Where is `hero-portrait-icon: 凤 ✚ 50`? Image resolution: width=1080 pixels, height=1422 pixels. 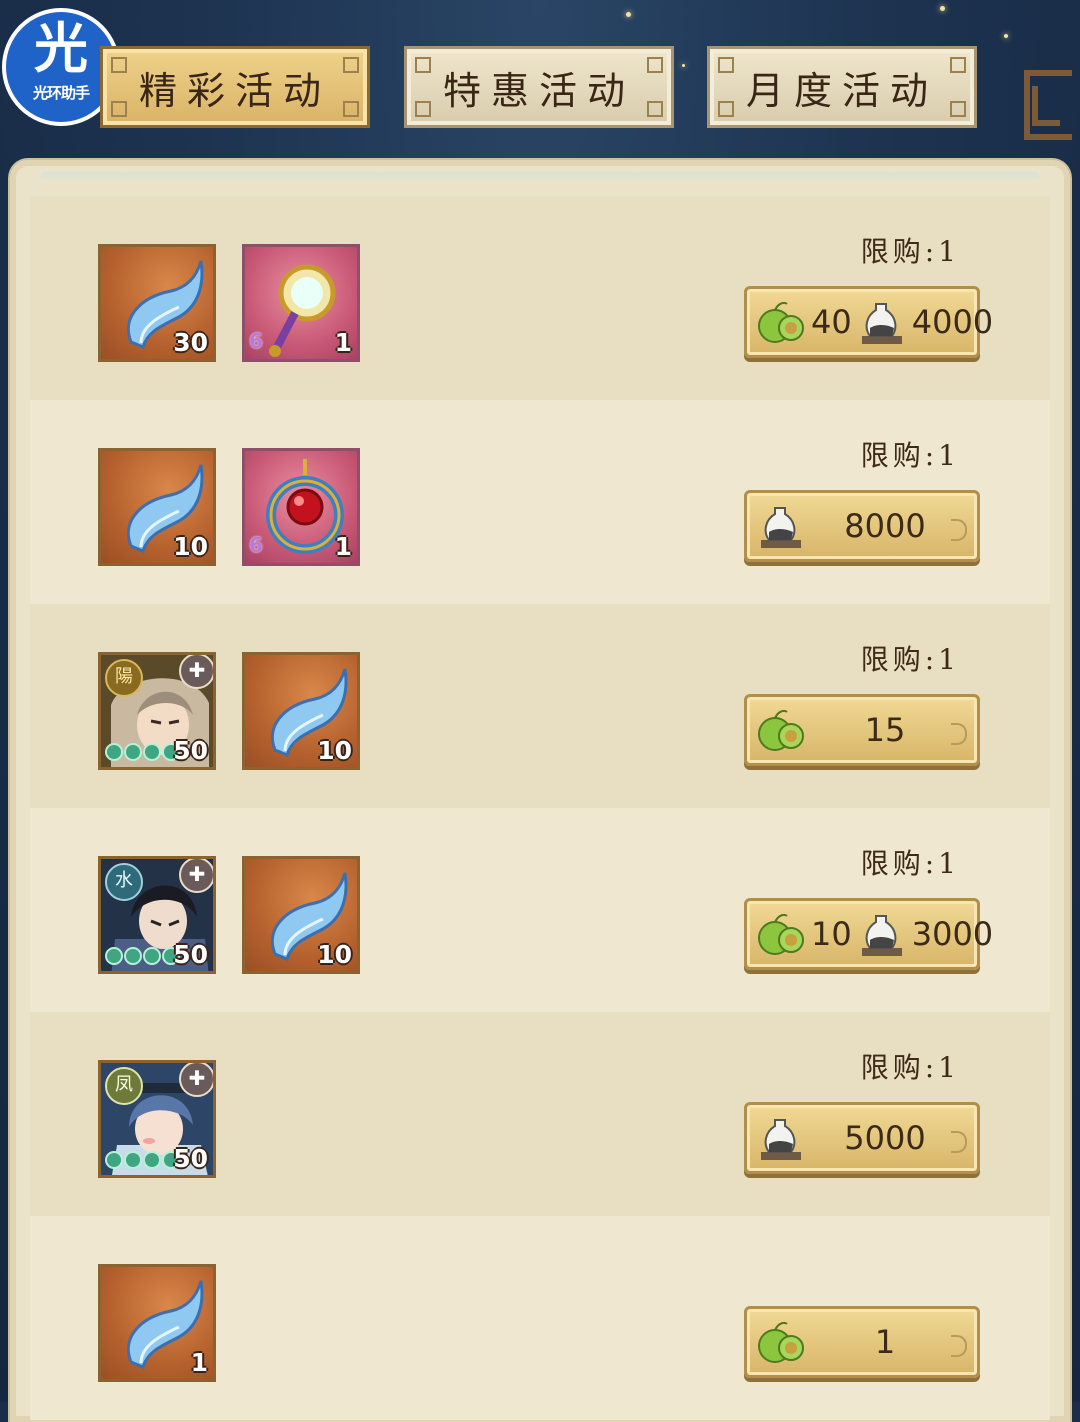 hero-portrait-icon: 凤 ✚ 50 is located at coordinates (157, 1119).